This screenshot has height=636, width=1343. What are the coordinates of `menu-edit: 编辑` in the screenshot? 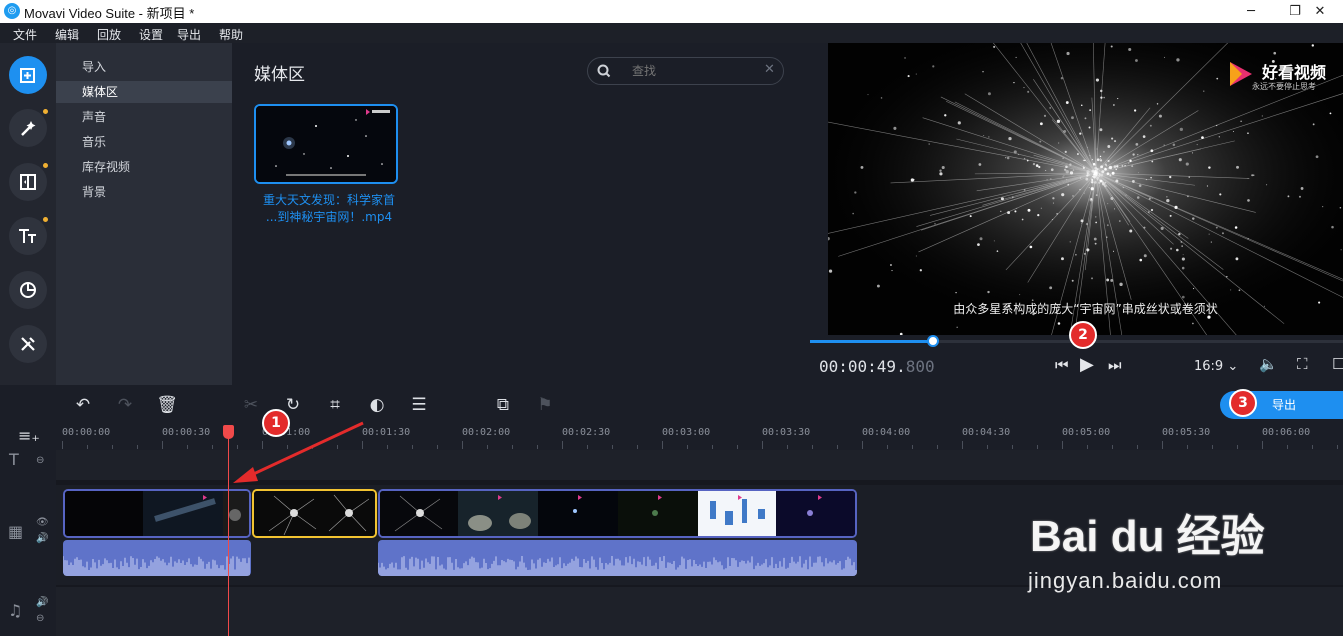 It's located at (67, 34).